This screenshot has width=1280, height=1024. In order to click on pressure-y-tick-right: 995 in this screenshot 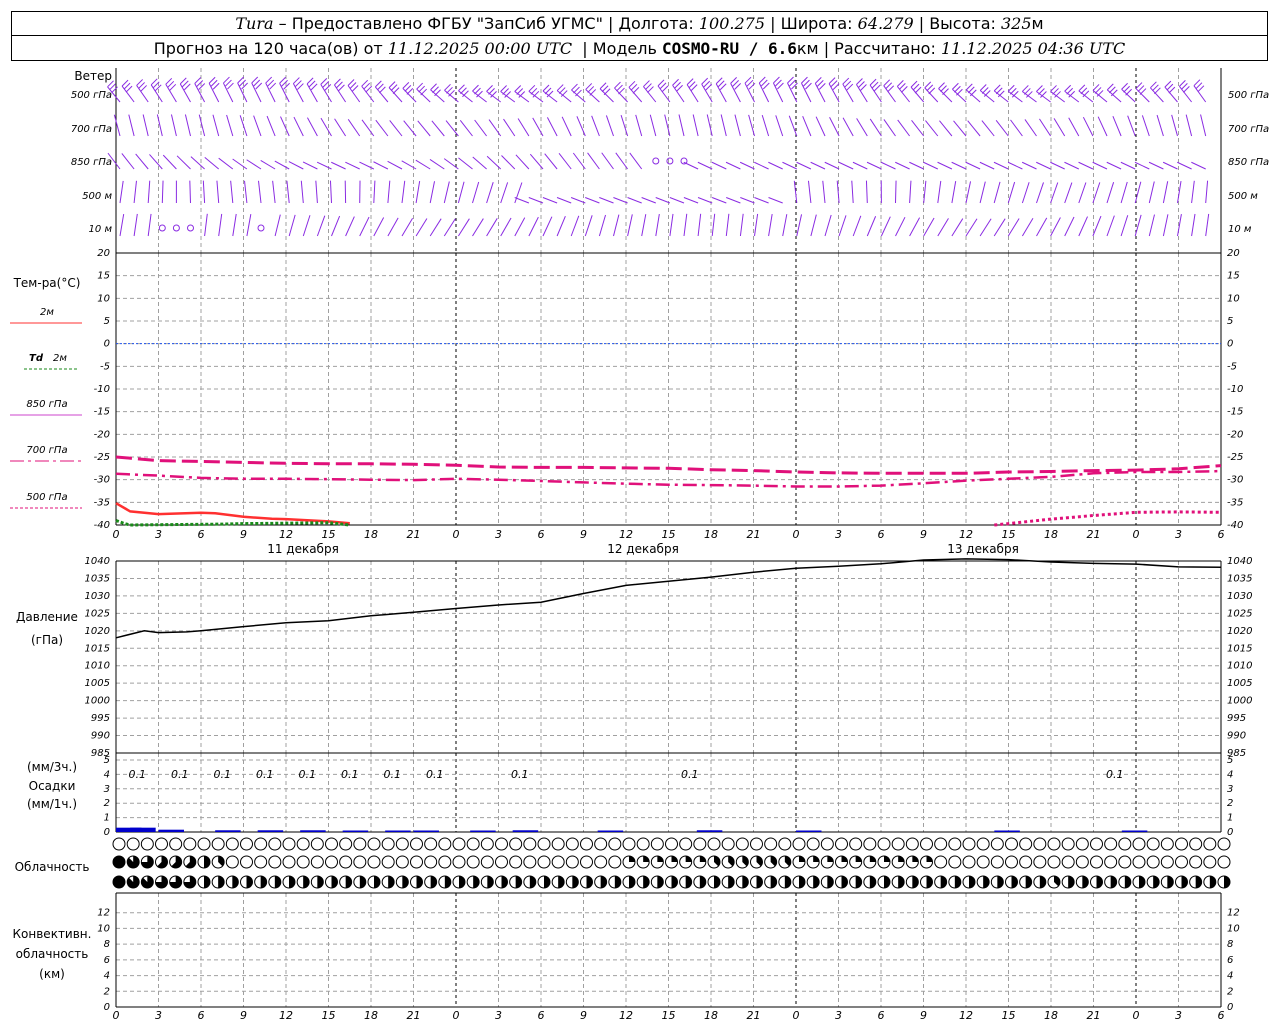, I will do `click(1236, 718)`.